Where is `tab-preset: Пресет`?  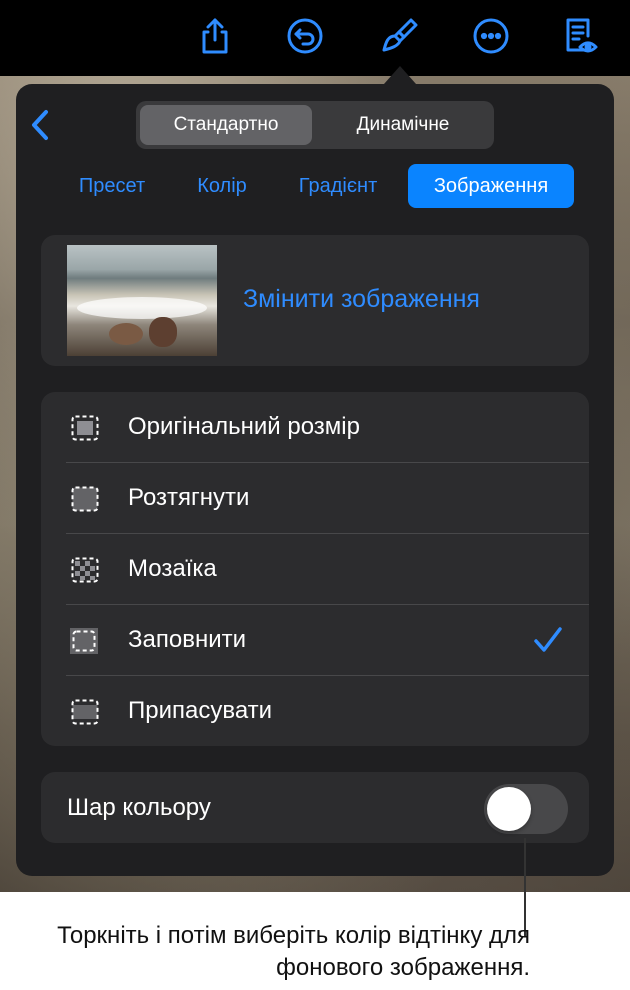
tab-preset: Пресет is located at coordinates (112, 186).